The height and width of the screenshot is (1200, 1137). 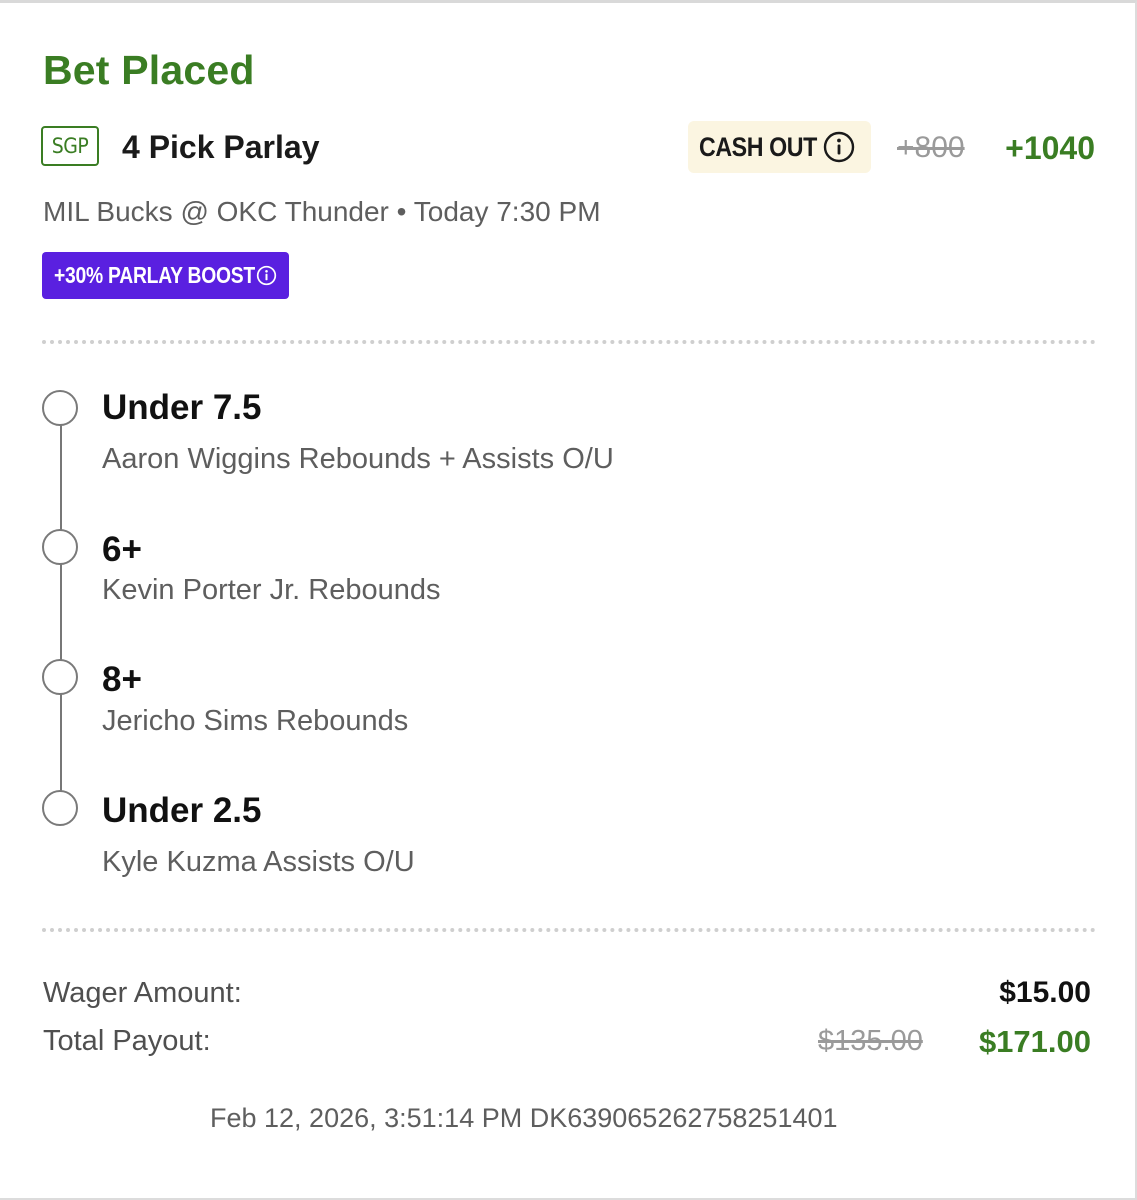 What do you see at coordinates (870, 1041) in the screenshot?
I see `original-payout: $135.00` at bounding box center [870, 1041].